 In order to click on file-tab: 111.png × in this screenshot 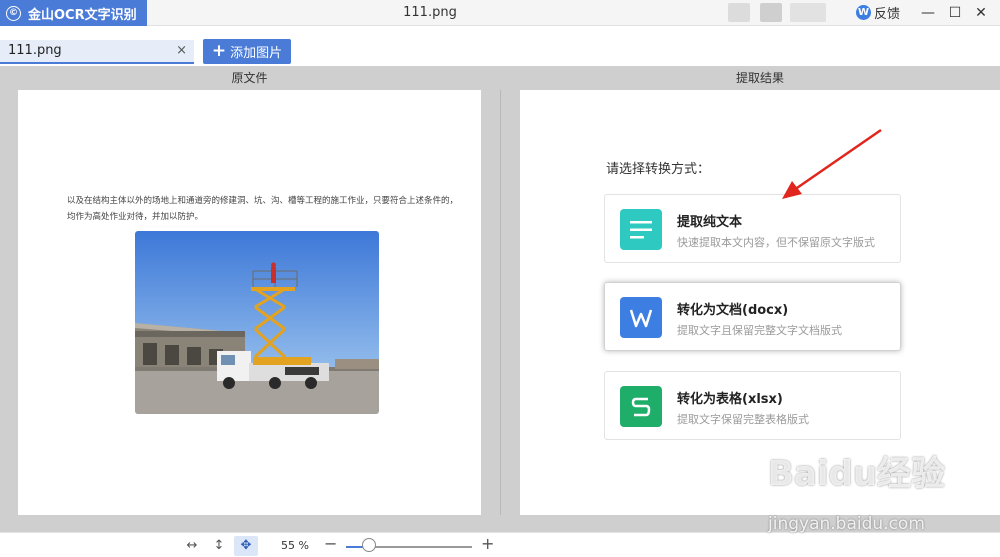, I will do `click(97, 52)`.